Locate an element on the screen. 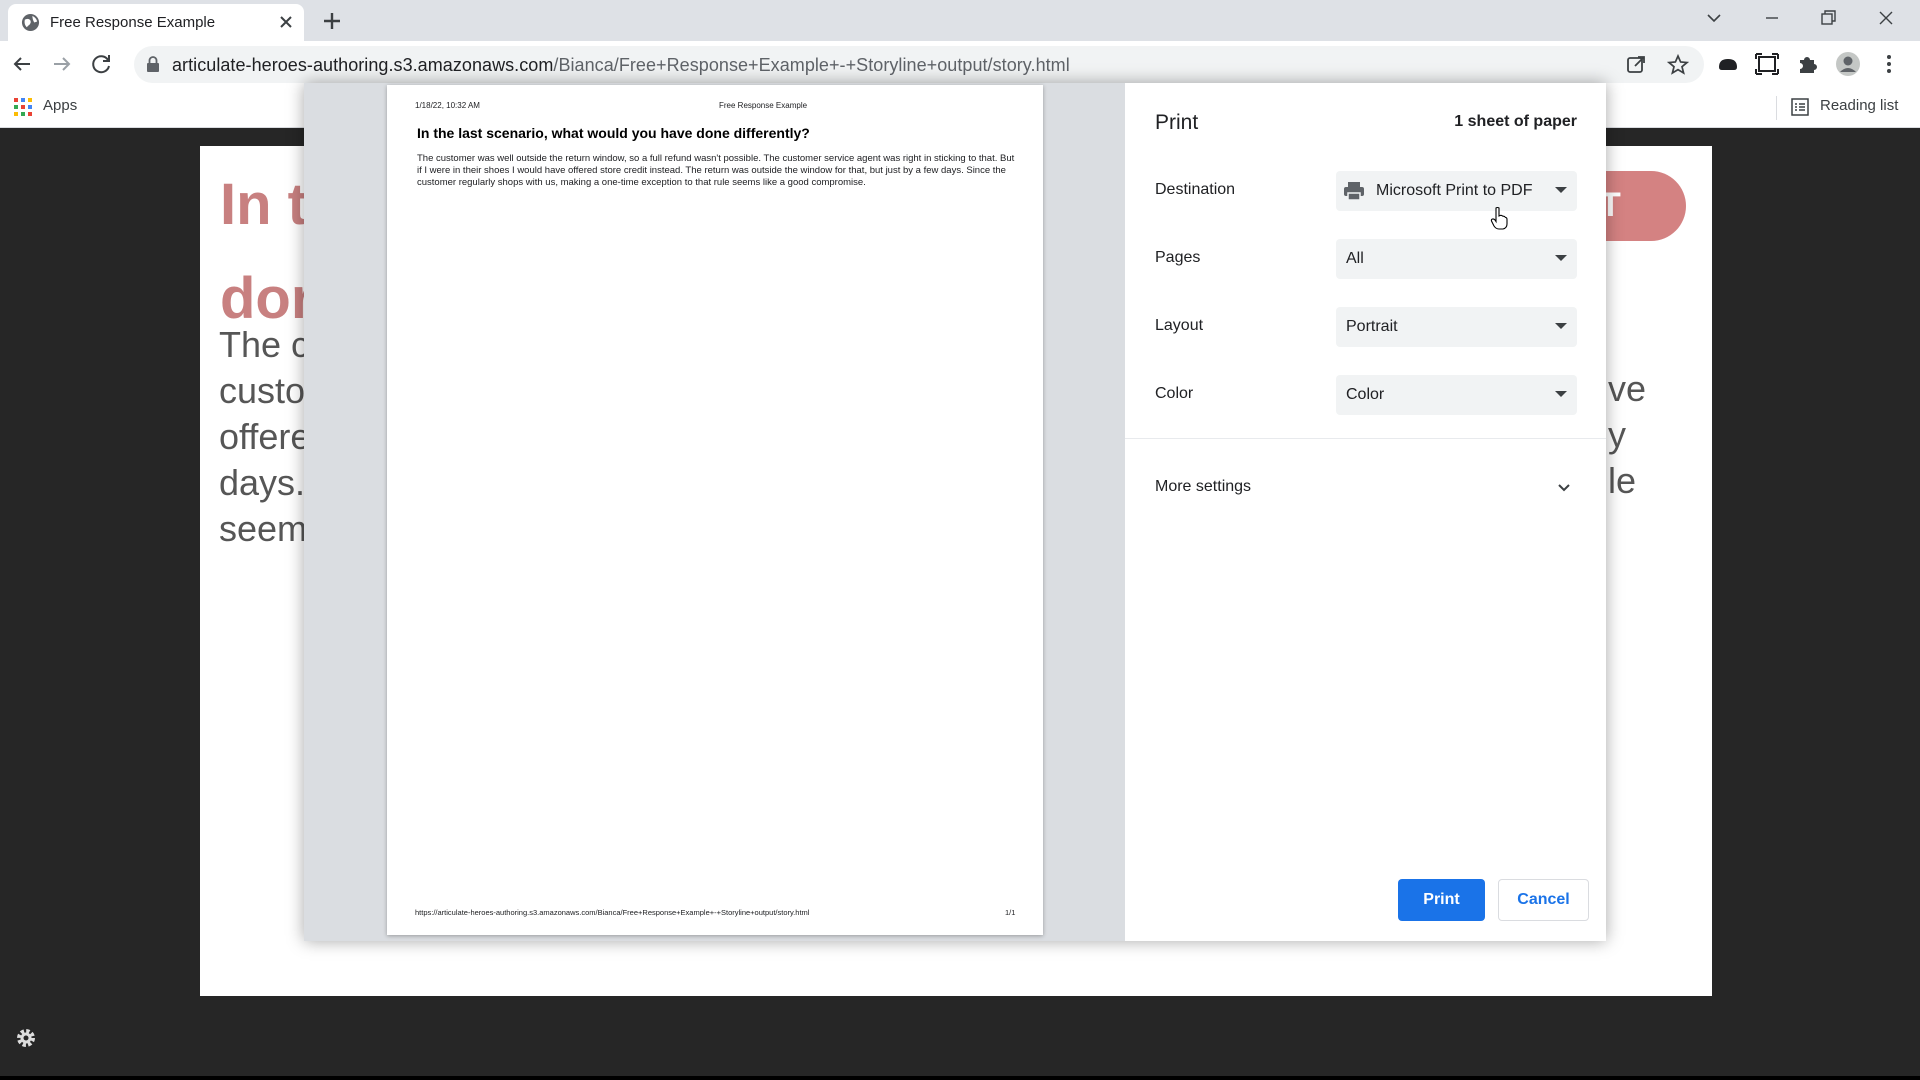  browser-tab: Free Response Example is located at coordinates (156, 22).